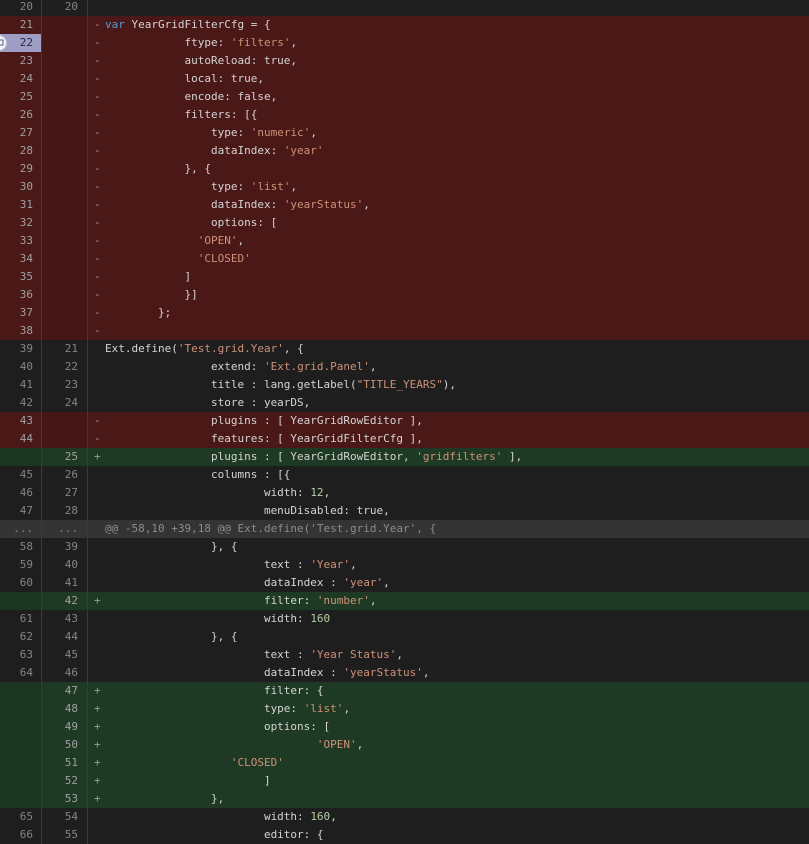 Image resolution: width=809 pixels, height=844 pixels. Describe the element at coordinates (21, 169) in the screenshot. I see `old-line-number: 29` at that location.